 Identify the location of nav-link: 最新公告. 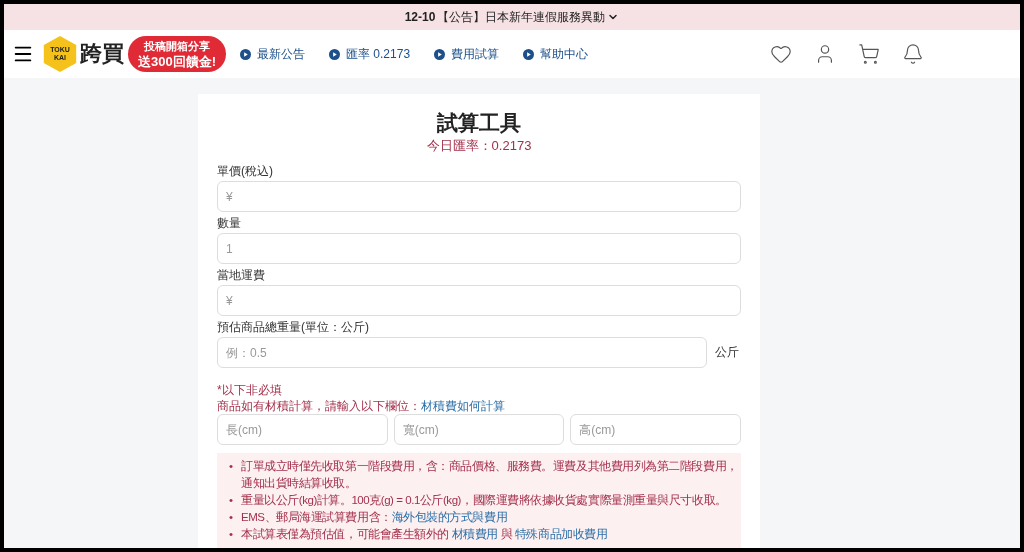
(273, 54).